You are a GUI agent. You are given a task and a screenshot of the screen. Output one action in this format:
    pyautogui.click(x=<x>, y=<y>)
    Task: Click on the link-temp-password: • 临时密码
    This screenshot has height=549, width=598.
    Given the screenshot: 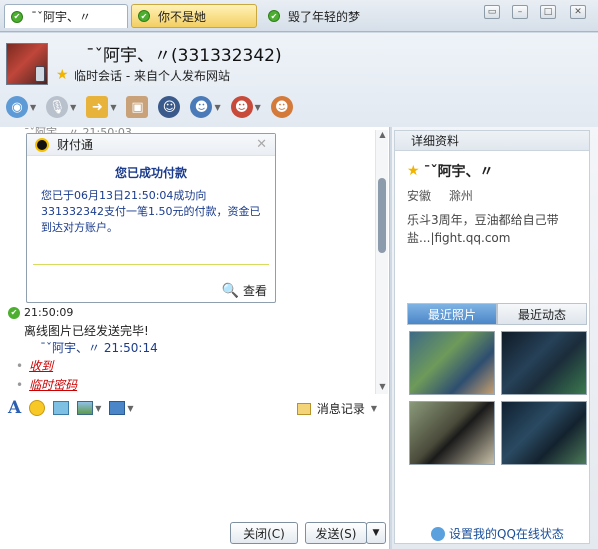 What is the action you would take?
    pyautogui.click(x=46, y=384)
    